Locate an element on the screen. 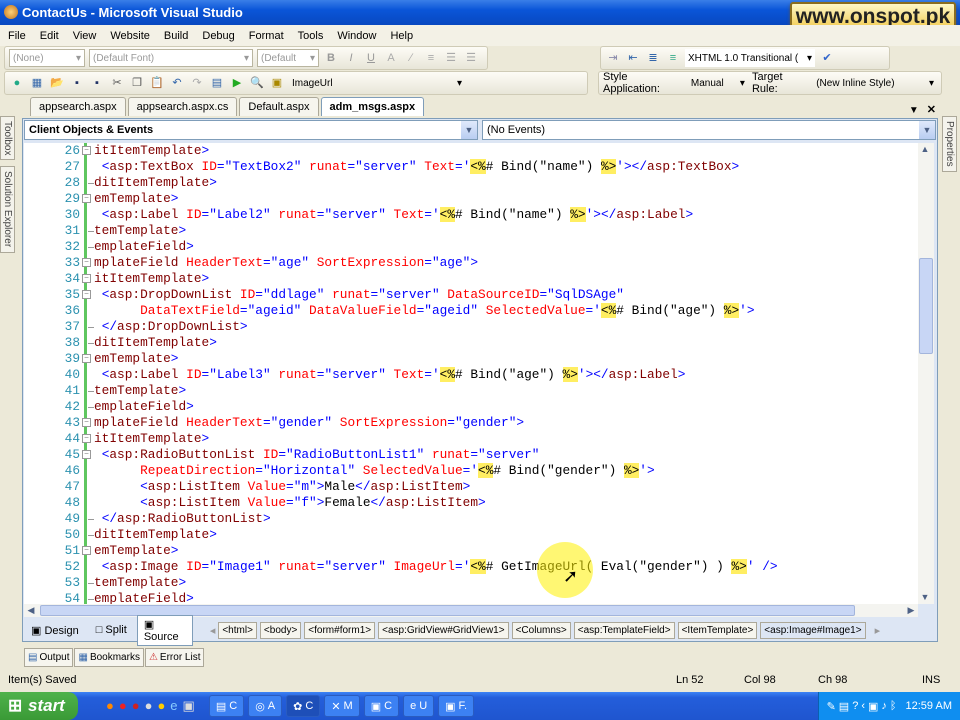  toolbox-tab: Toolbox is located at coordinates (7, 138).